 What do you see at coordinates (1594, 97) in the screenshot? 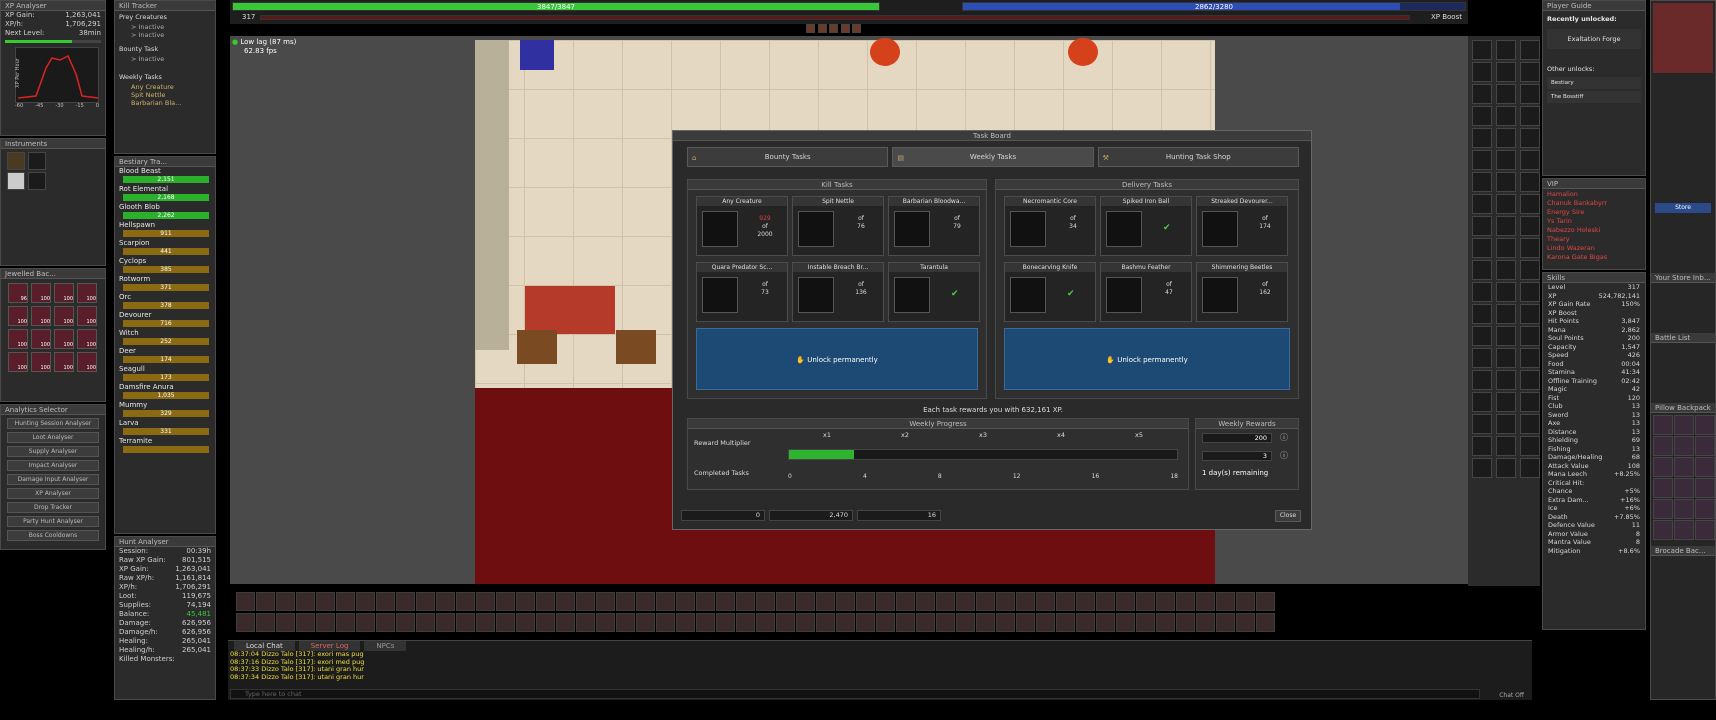
I see `guide-item: The Bosstiff` at bounding box center [1594, 97].